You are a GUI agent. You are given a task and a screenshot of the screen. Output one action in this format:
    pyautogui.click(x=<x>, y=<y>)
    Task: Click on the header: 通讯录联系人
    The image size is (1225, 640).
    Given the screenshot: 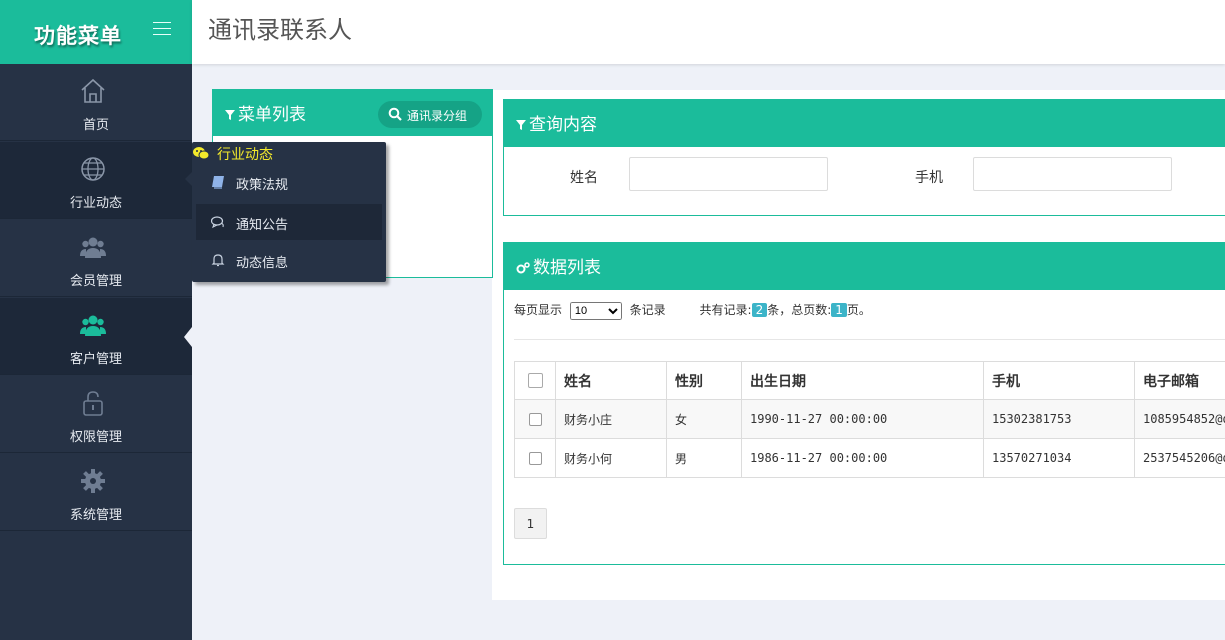 What is the action you would take?
    pyautogui.click(x=708, y=32)
    